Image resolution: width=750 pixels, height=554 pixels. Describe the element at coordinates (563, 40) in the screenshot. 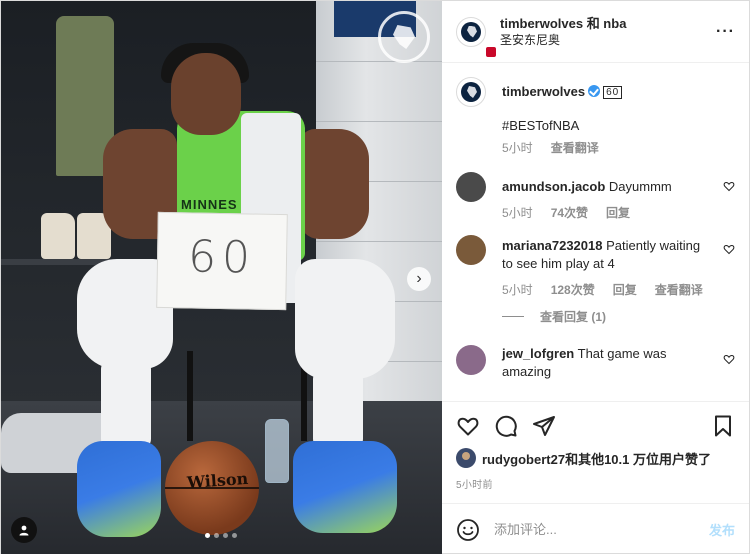

I see `location-link: 圣安东尼奥` at that location.